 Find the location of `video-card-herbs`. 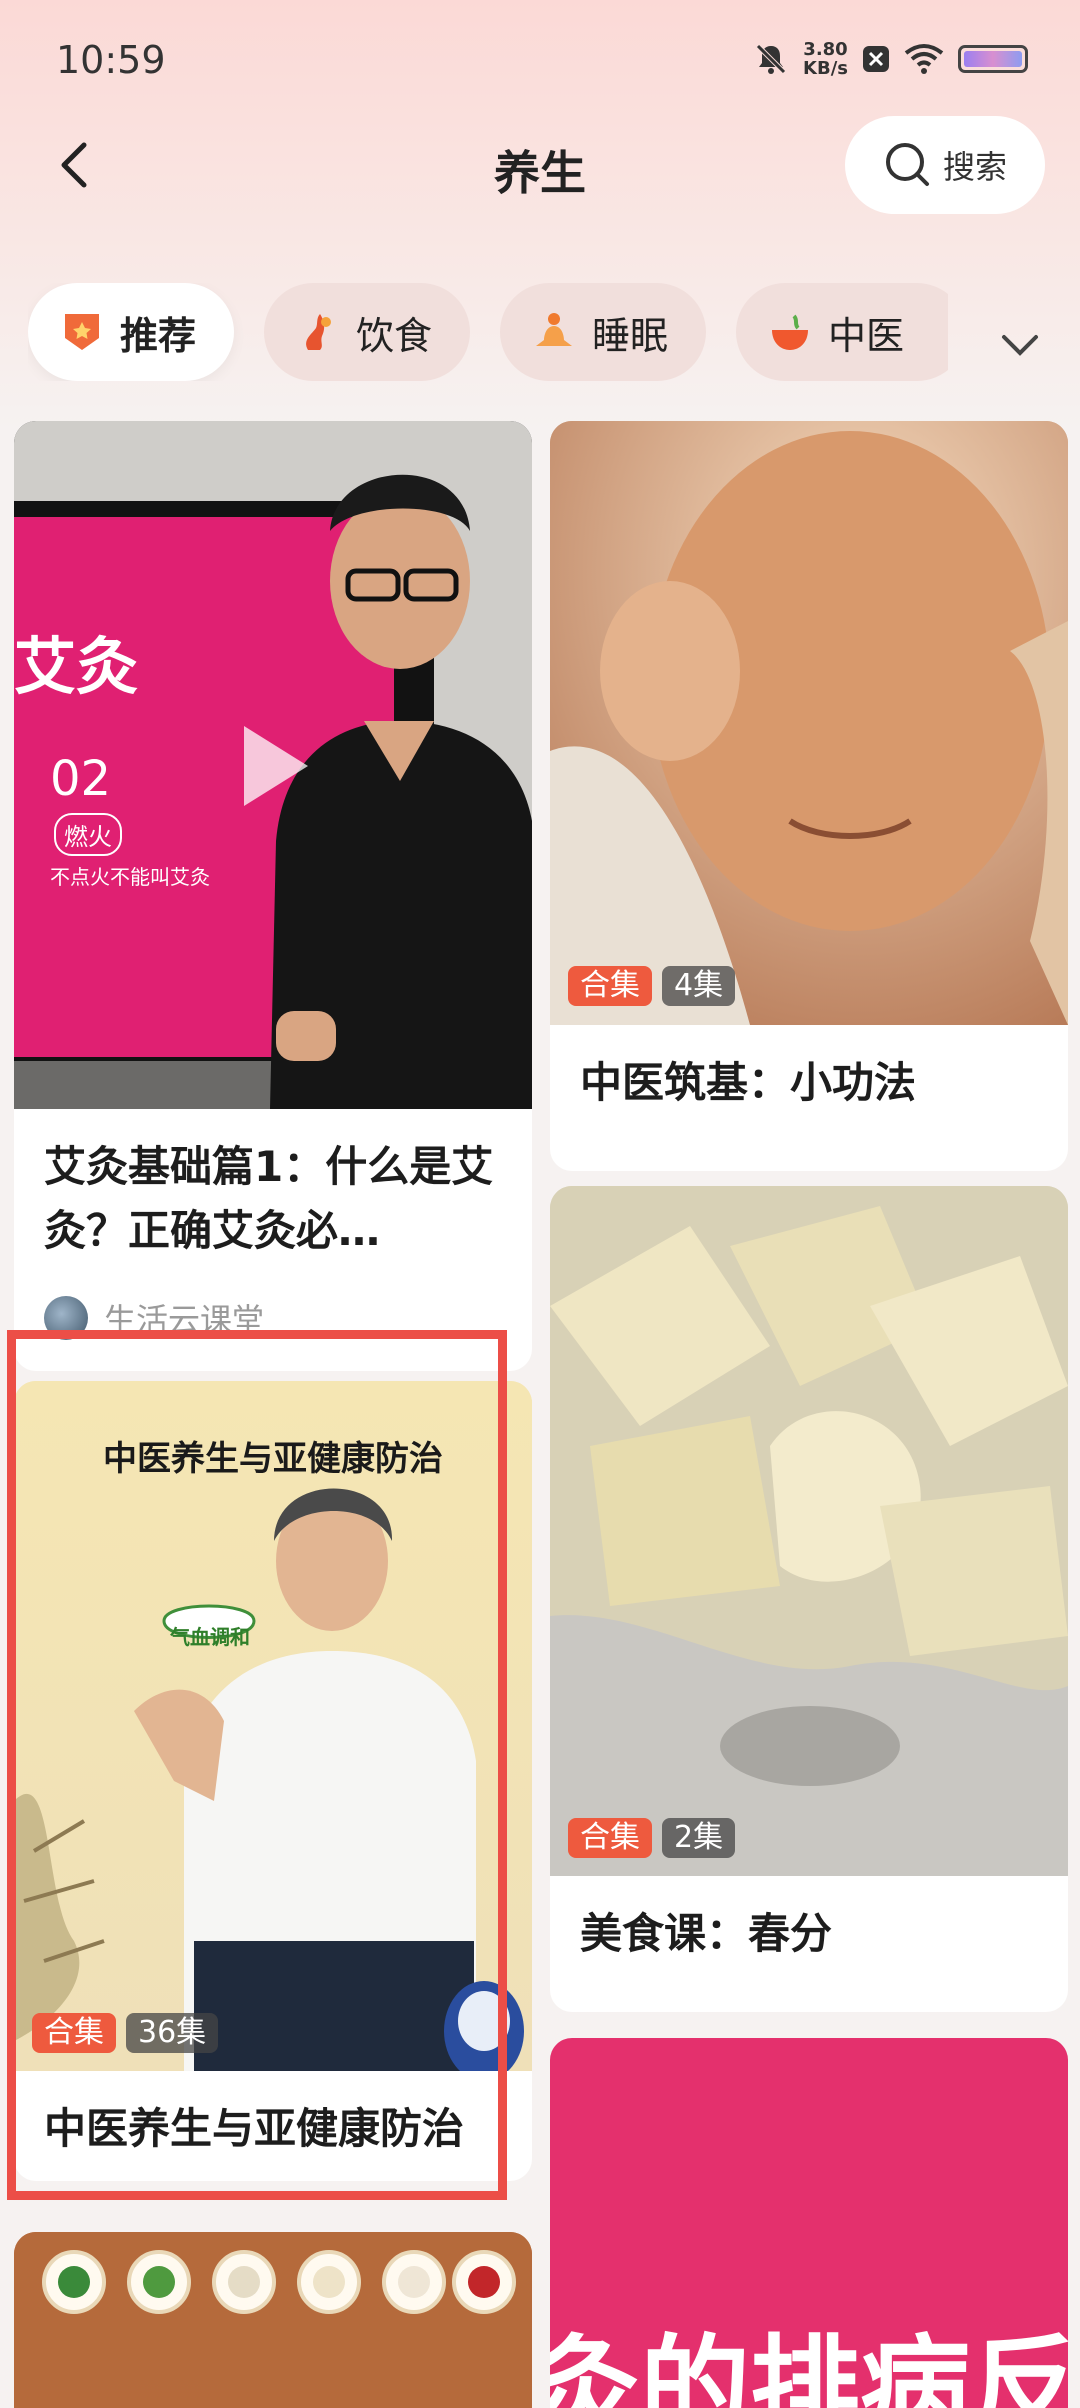

video-card-herbs is located at coordinates (273, 2320).